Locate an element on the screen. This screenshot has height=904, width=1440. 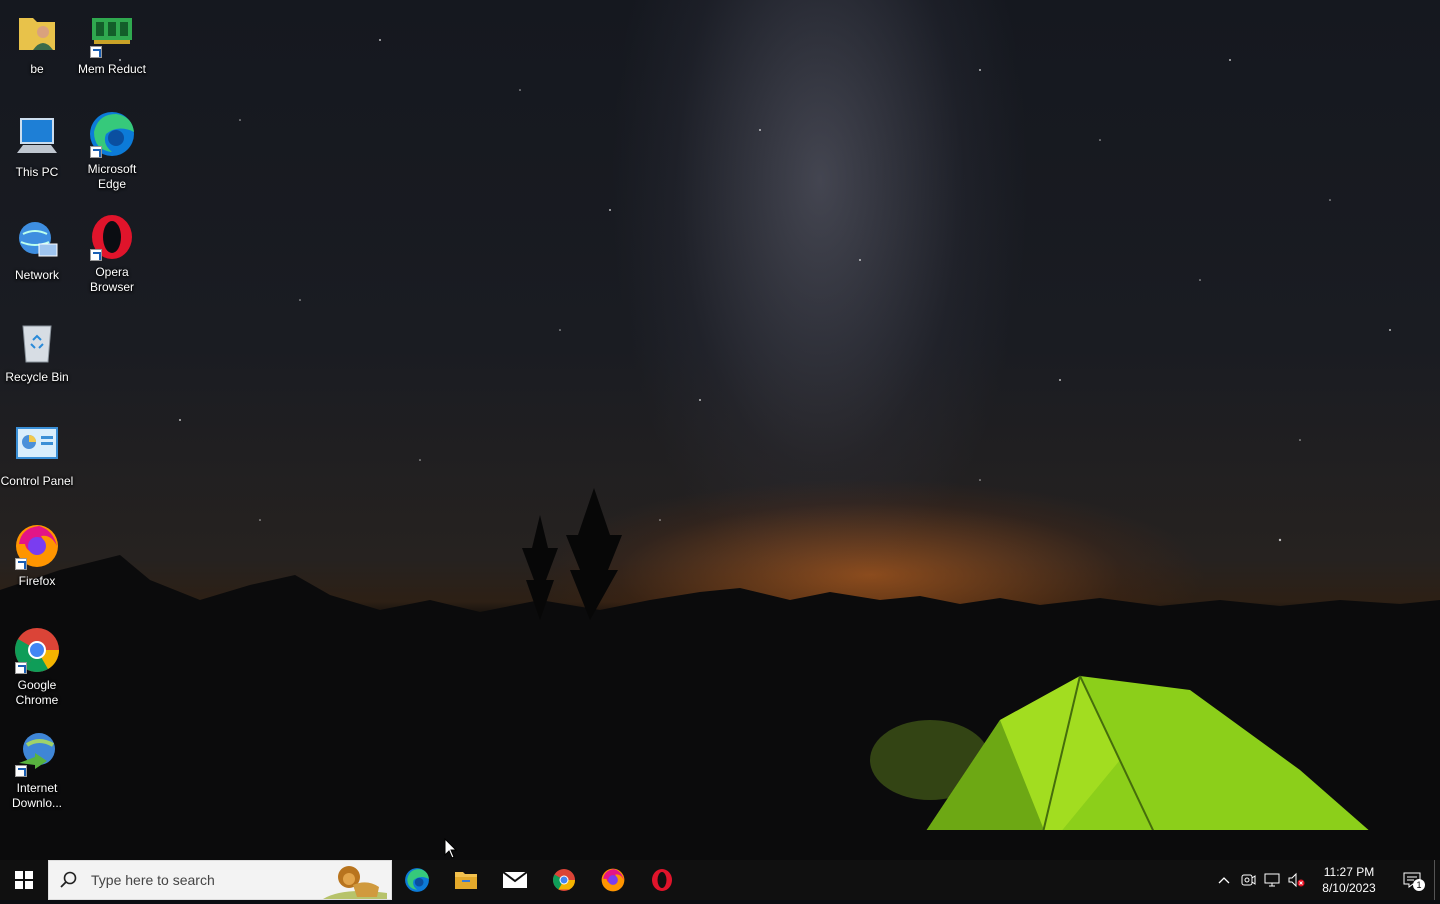
desktop-icon-label: This PC is located at coordinates (37, 172).